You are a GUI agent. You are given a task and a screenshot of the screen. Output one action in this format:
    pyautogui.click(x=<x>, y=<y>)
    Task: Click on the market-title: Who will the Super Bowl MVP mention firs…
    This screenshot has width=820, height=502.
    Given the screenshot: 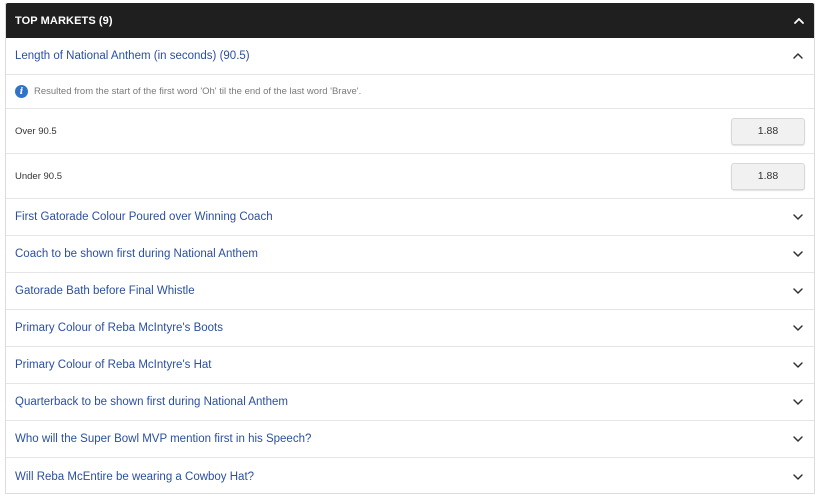 What is the action you would take?
    pyautogui.click(x=163, y=439)
    